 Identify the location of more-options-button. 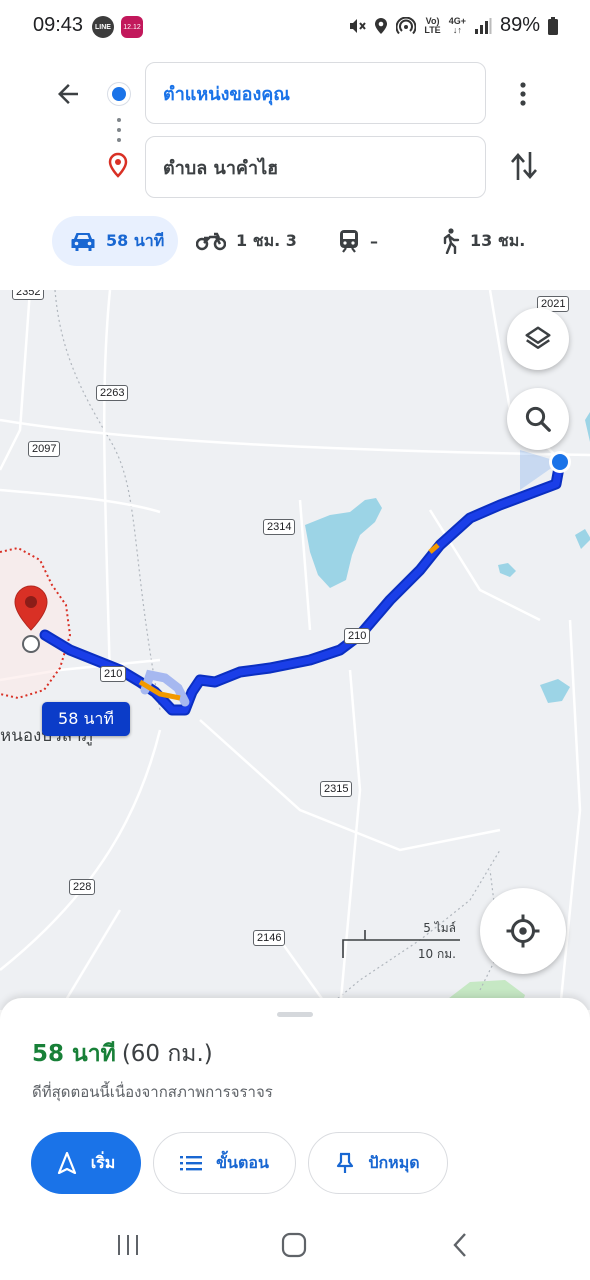
(523, 94).